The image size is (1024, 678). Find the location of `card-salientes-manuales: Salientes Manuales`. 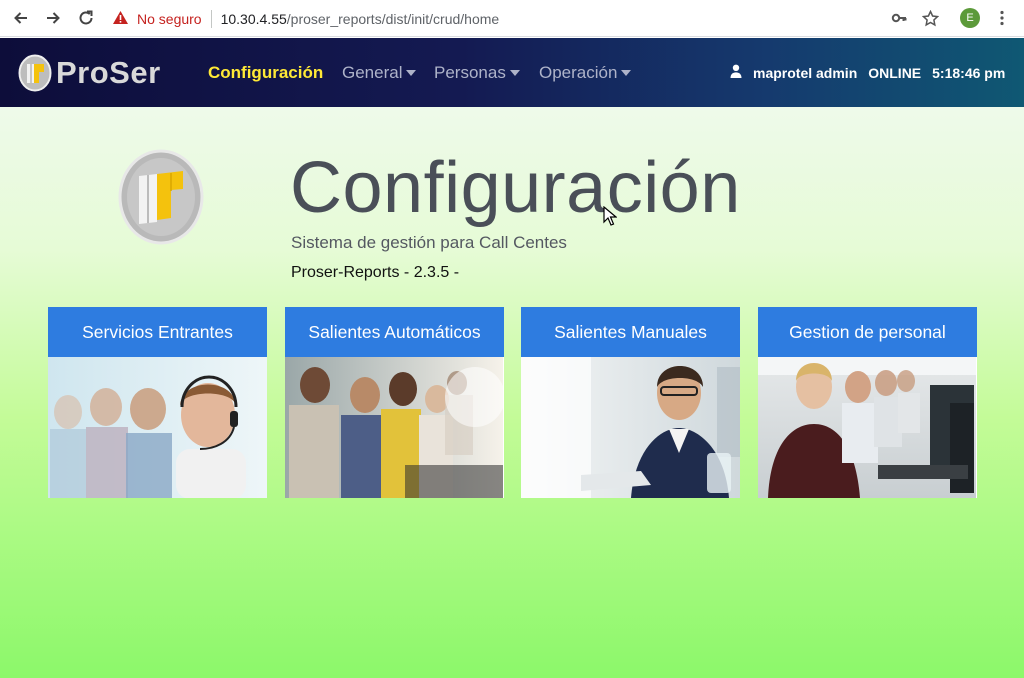

card-salientes-manuales: Salientes Manuales is located at coordinates (630, 402).